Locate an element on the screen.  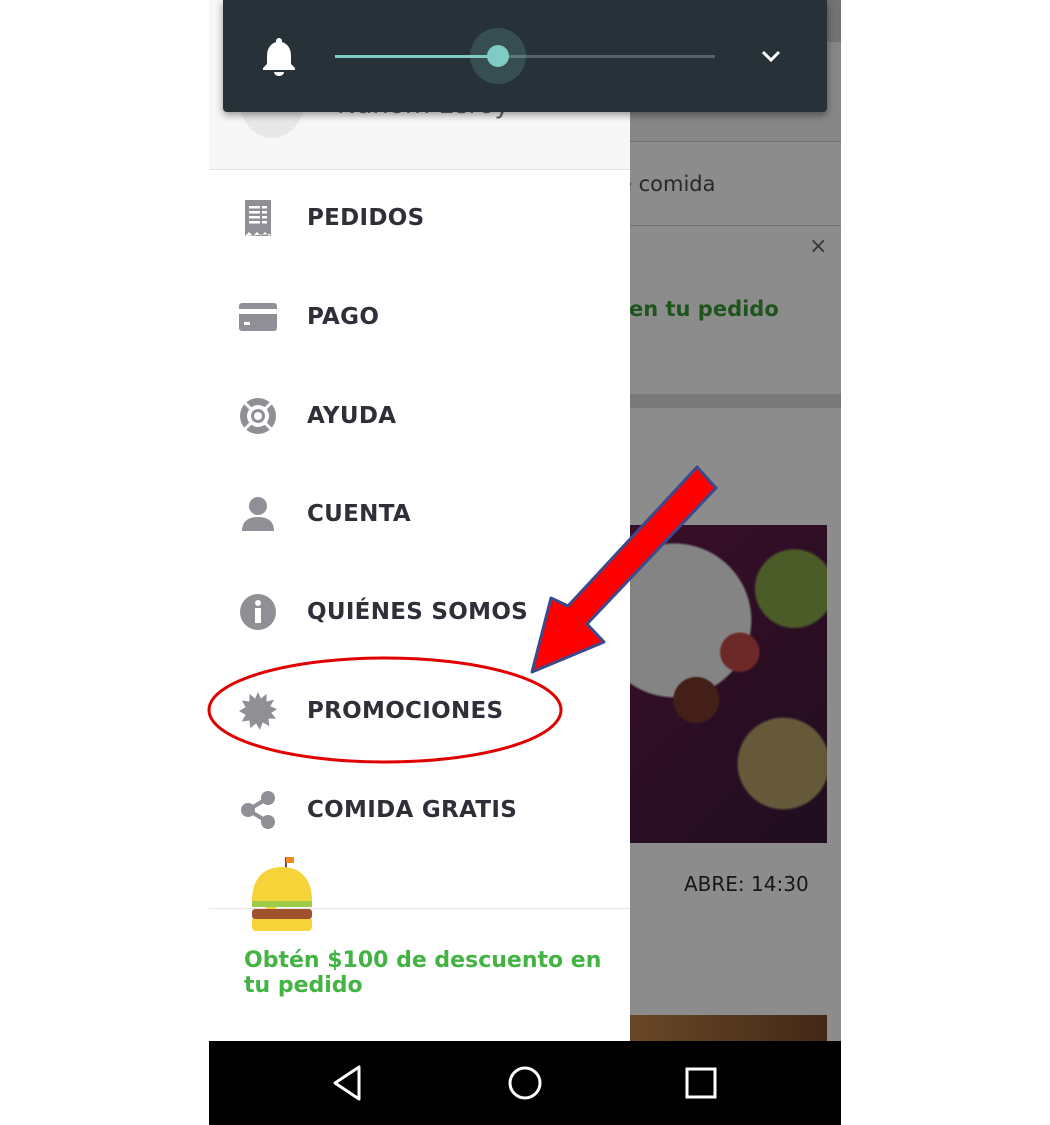
volume-slider is located at coordinates (525, 56).